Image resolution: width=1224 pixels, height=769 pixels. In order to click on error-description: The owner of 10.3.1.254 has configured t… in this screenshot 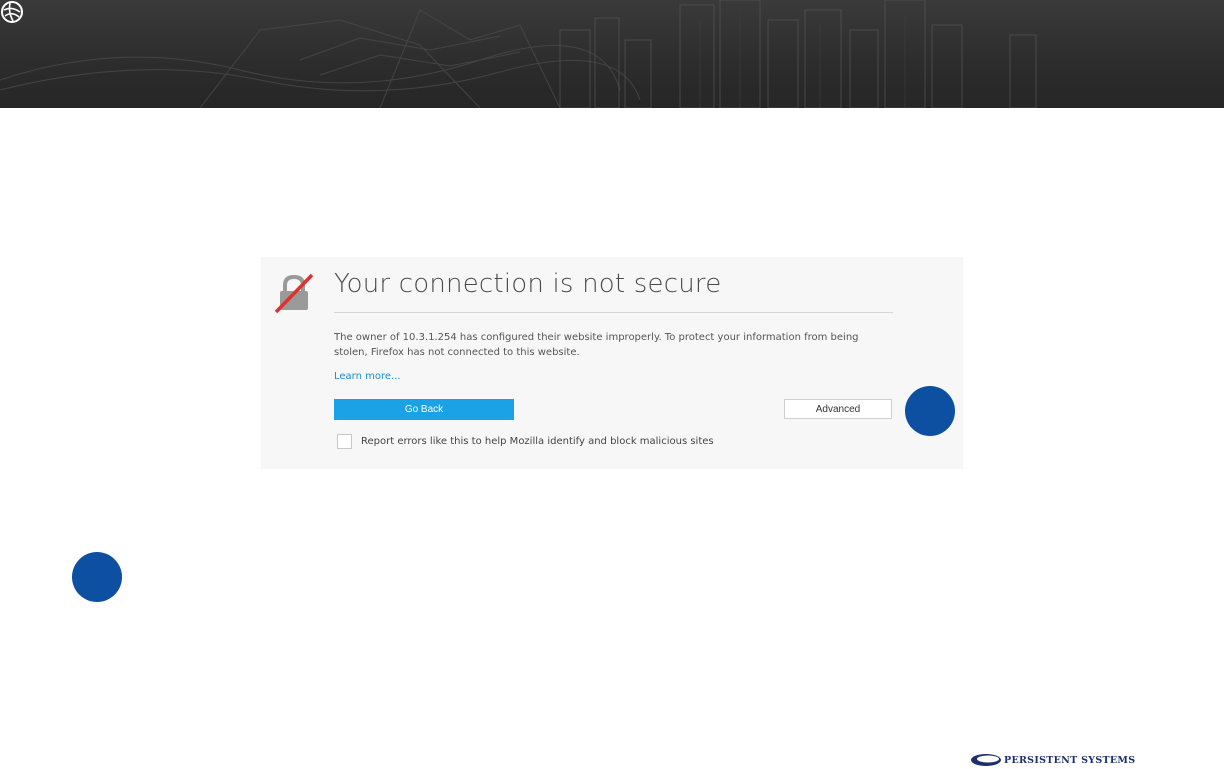, I will do `click(596, 345)`.